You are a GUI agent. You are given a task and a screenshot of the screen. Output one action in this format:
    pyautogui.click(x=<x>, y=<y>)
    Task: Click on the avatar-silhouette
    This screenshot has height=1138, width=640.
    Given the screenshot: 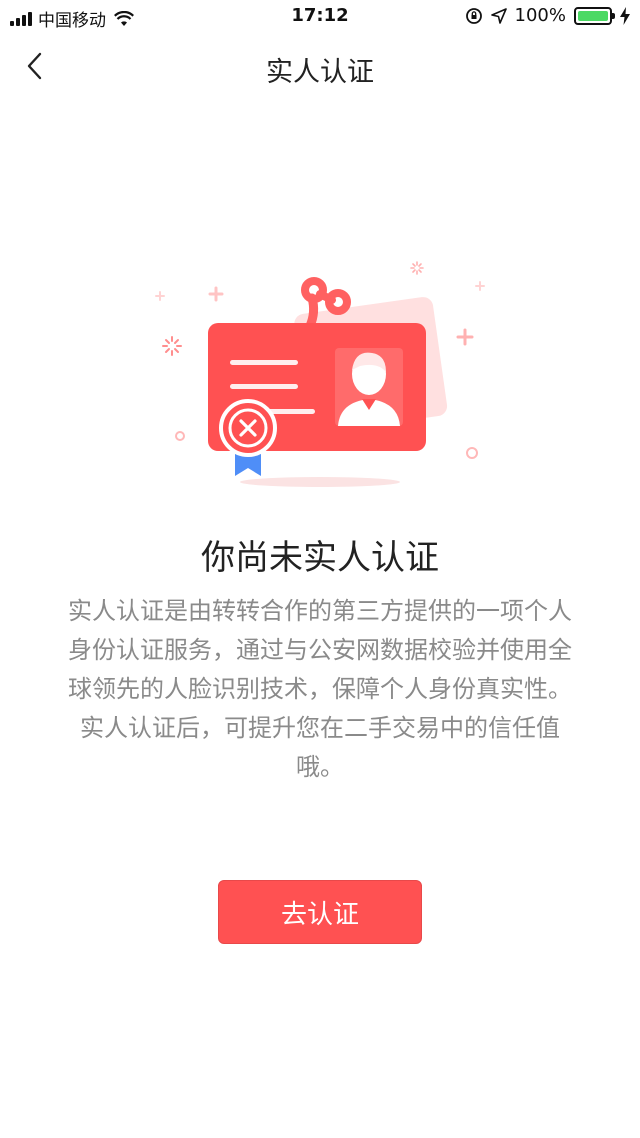 What is the action you would take?
    pyautogui.click(x=369, y=387)
    